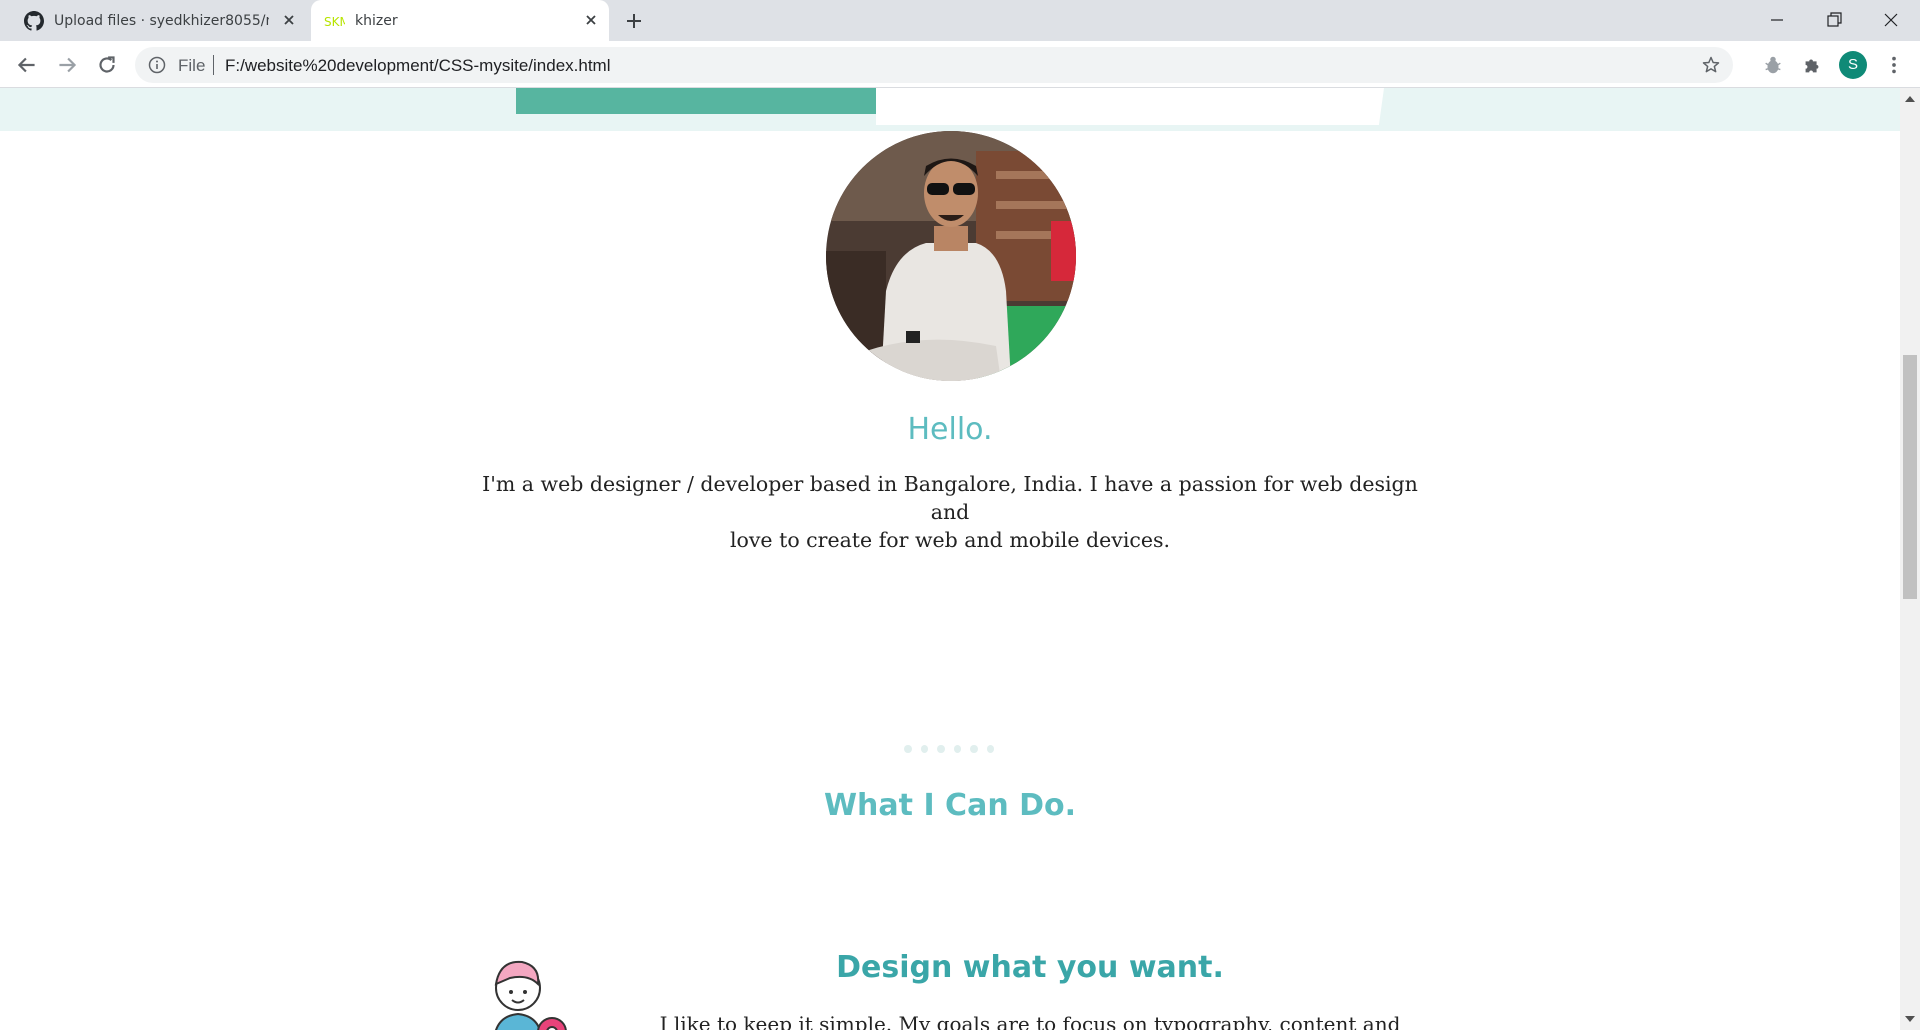 The image size is (1920, 1030). Describe the element at coordinates (460, 20) in the screenshot. I see `tab-khizer: SKM khizer` at that location.